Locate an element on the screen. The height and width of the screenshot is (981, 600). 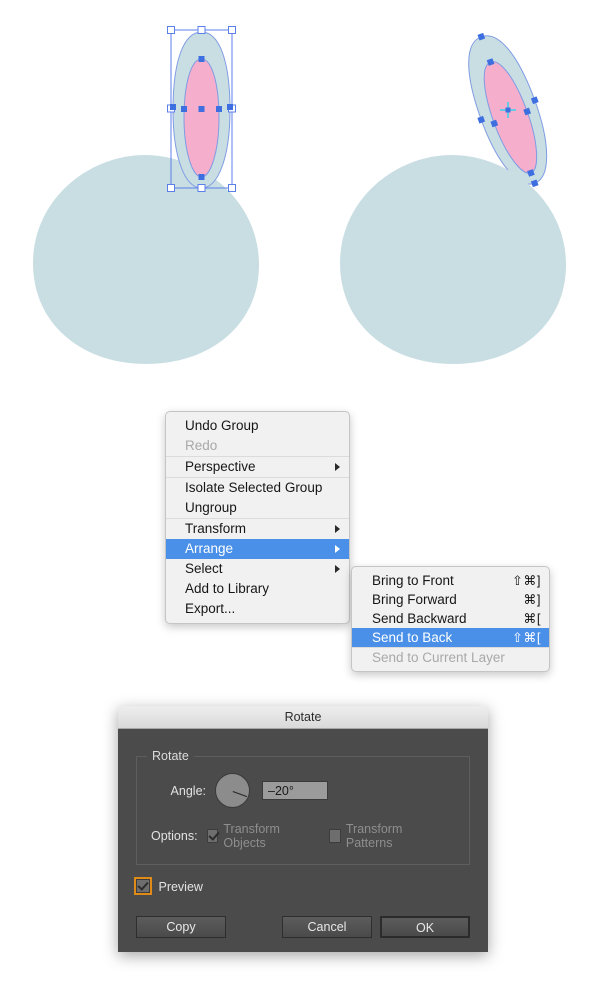
menu-item-label: Transform is located at coordinates (216, 528).